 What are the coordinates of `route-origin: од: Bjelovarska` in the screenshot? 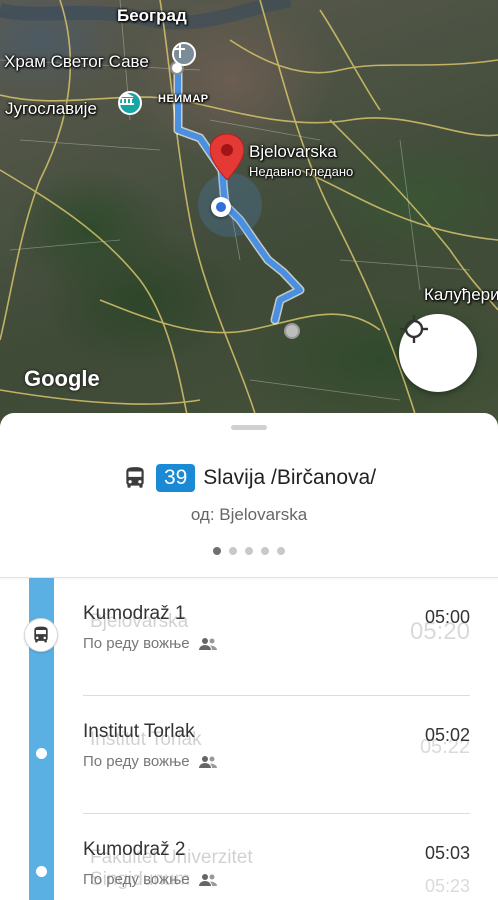 It's located at (249, 514).